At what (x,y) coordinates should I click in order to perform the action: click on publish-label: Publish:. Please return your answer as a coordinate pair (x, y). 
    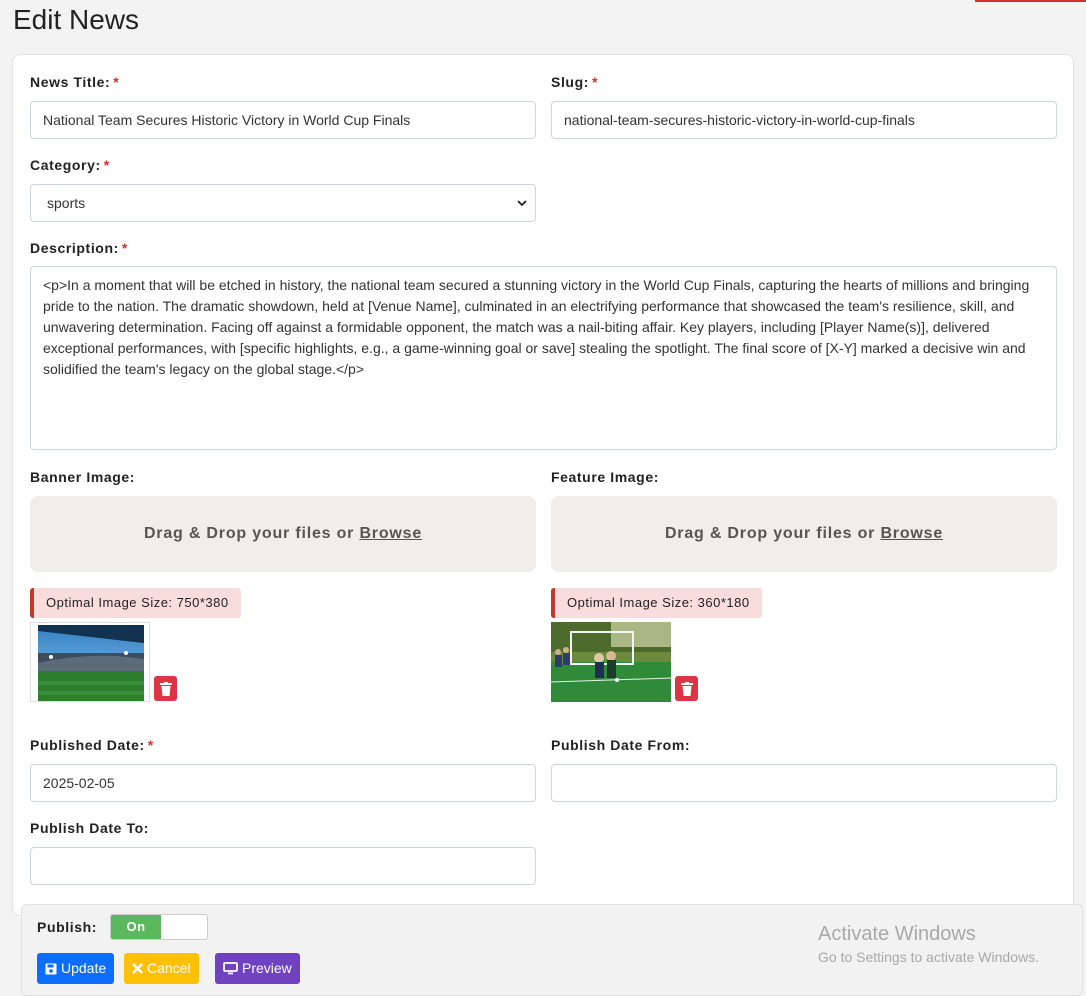
    Looking at the image, I should click on (67, 927).